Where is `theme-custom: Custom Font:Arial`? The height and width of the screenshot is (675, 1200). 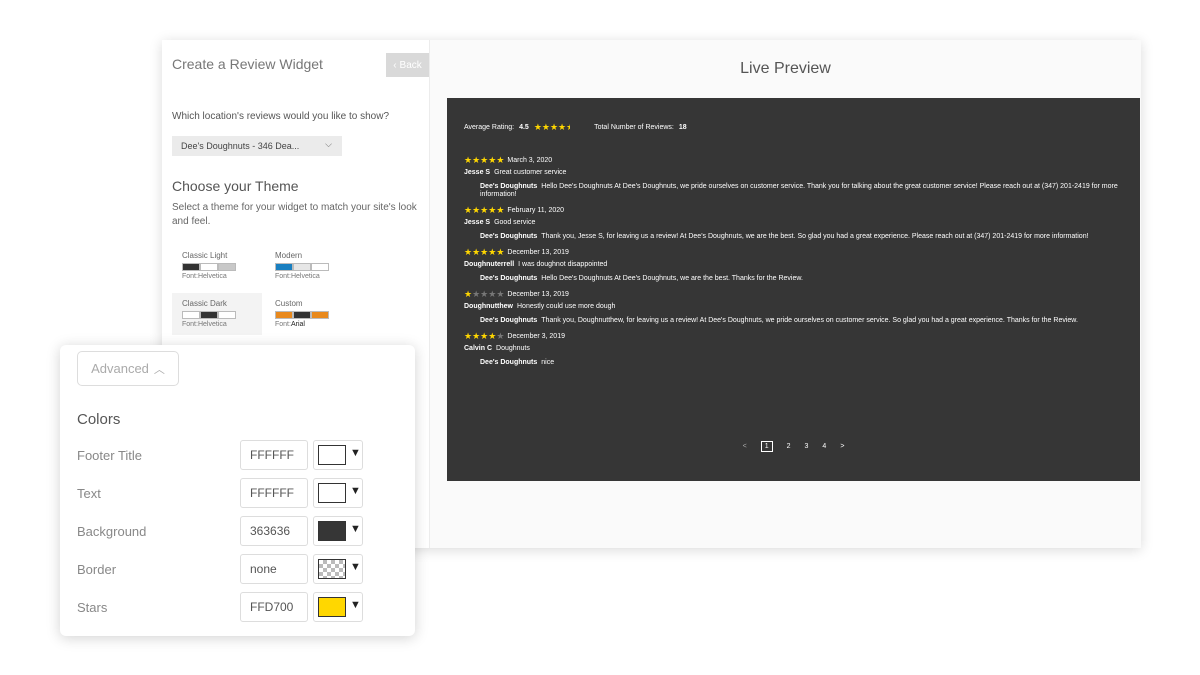 theme-custom: Custom Font:Arial is located at coordinates (310, 314).